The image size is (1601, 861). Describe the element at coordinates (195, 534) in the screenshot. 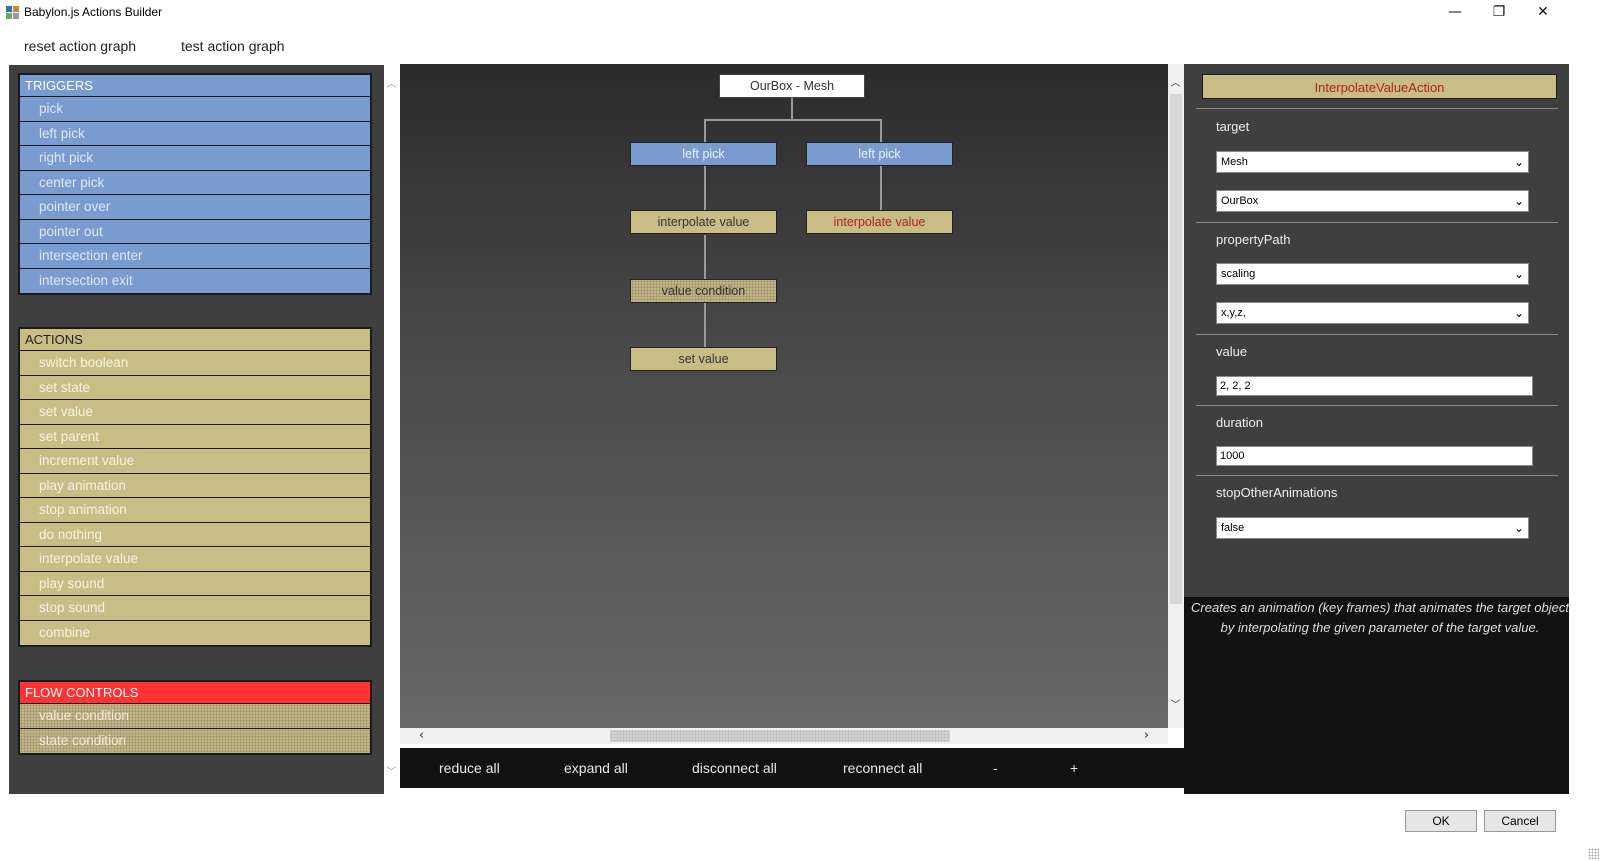

I see `action-item: do nothing` at that location.